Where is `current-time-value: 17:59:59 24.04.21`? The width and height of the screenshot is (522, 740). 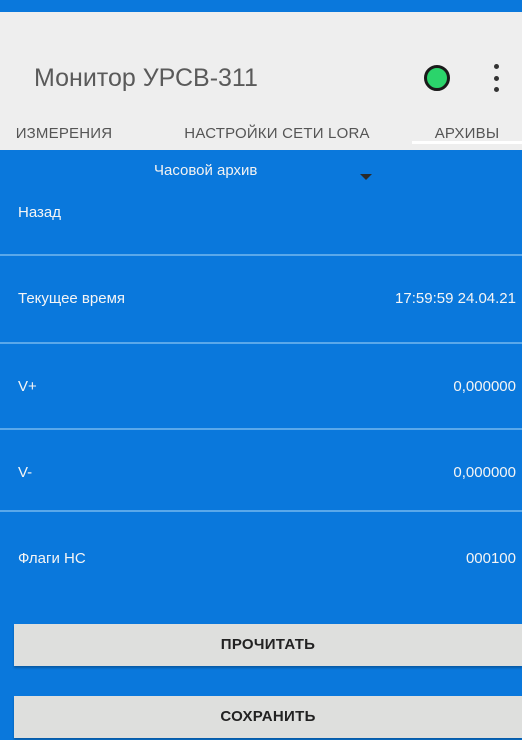 current-time-value: 17:59:59 24.04.21 is located at coordinates (455, 298).